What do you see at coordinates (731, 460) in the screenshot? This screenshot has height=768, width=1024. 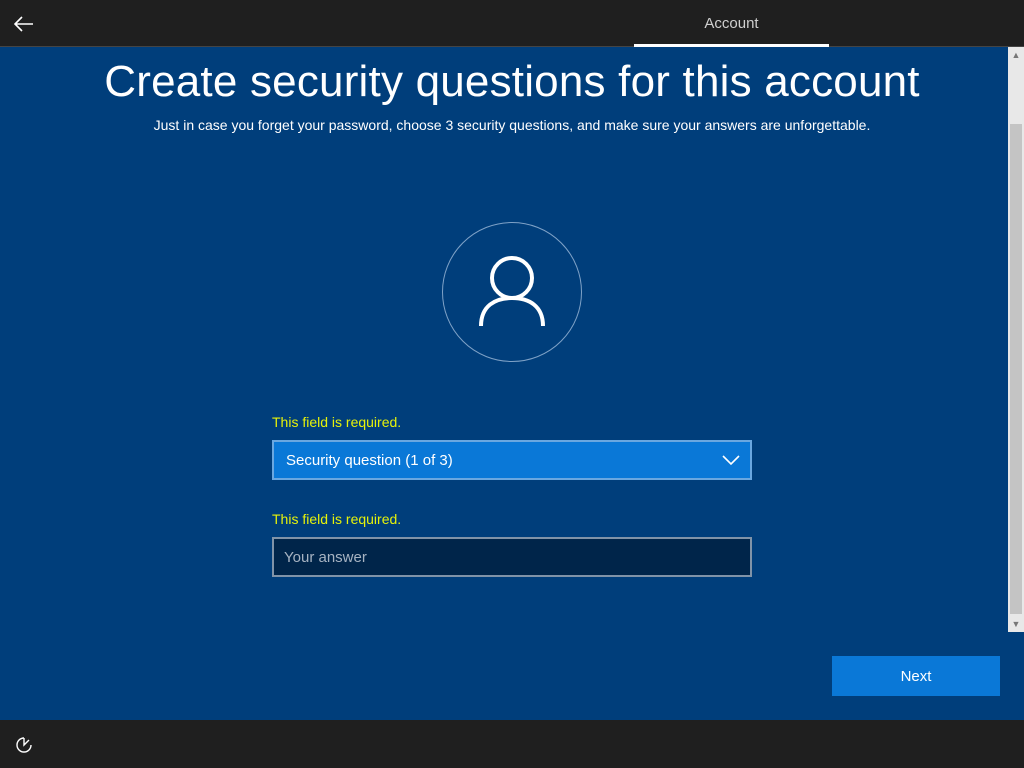 I see `chevron-down-icon` at bounding box center [731, 460].